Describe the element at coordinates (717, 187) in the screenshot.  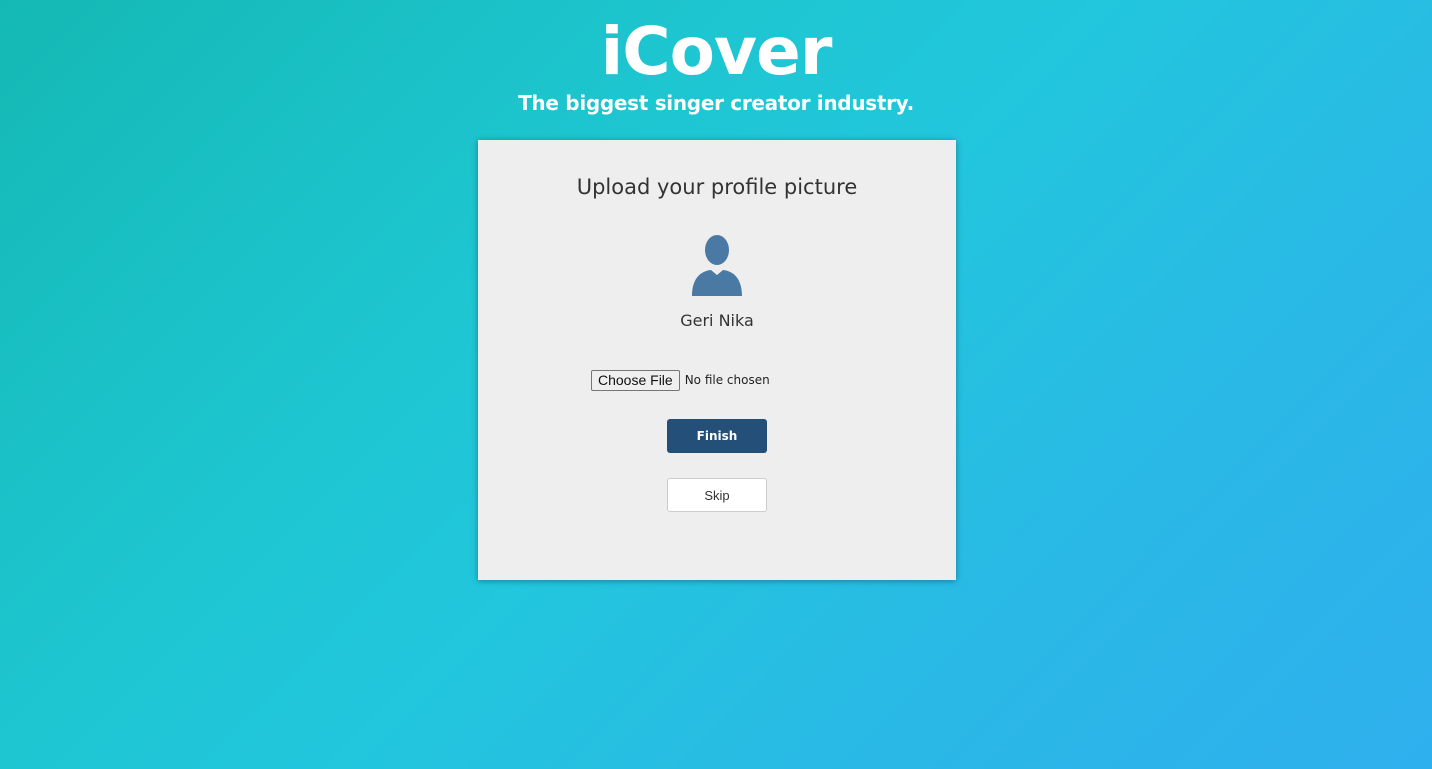
I see `upload-heading: Upload your profile picture` at that location.